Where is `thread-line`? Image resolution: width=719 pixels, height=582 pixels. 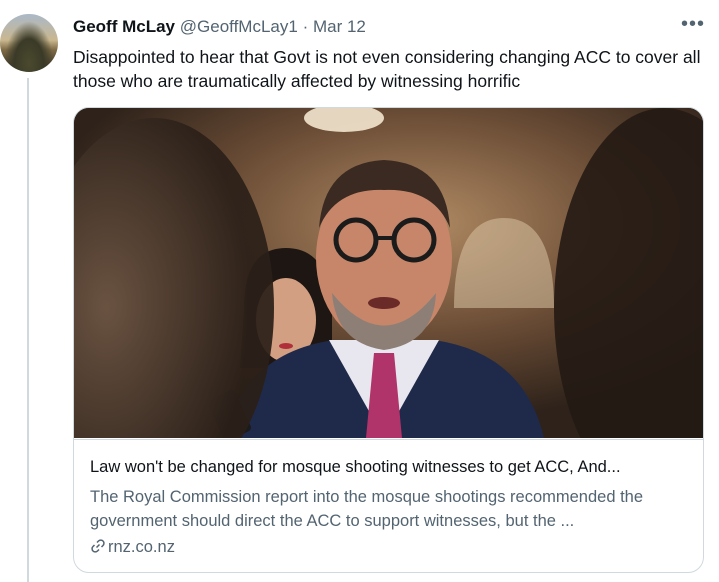 thread-line is located at coordinates (28, 330).